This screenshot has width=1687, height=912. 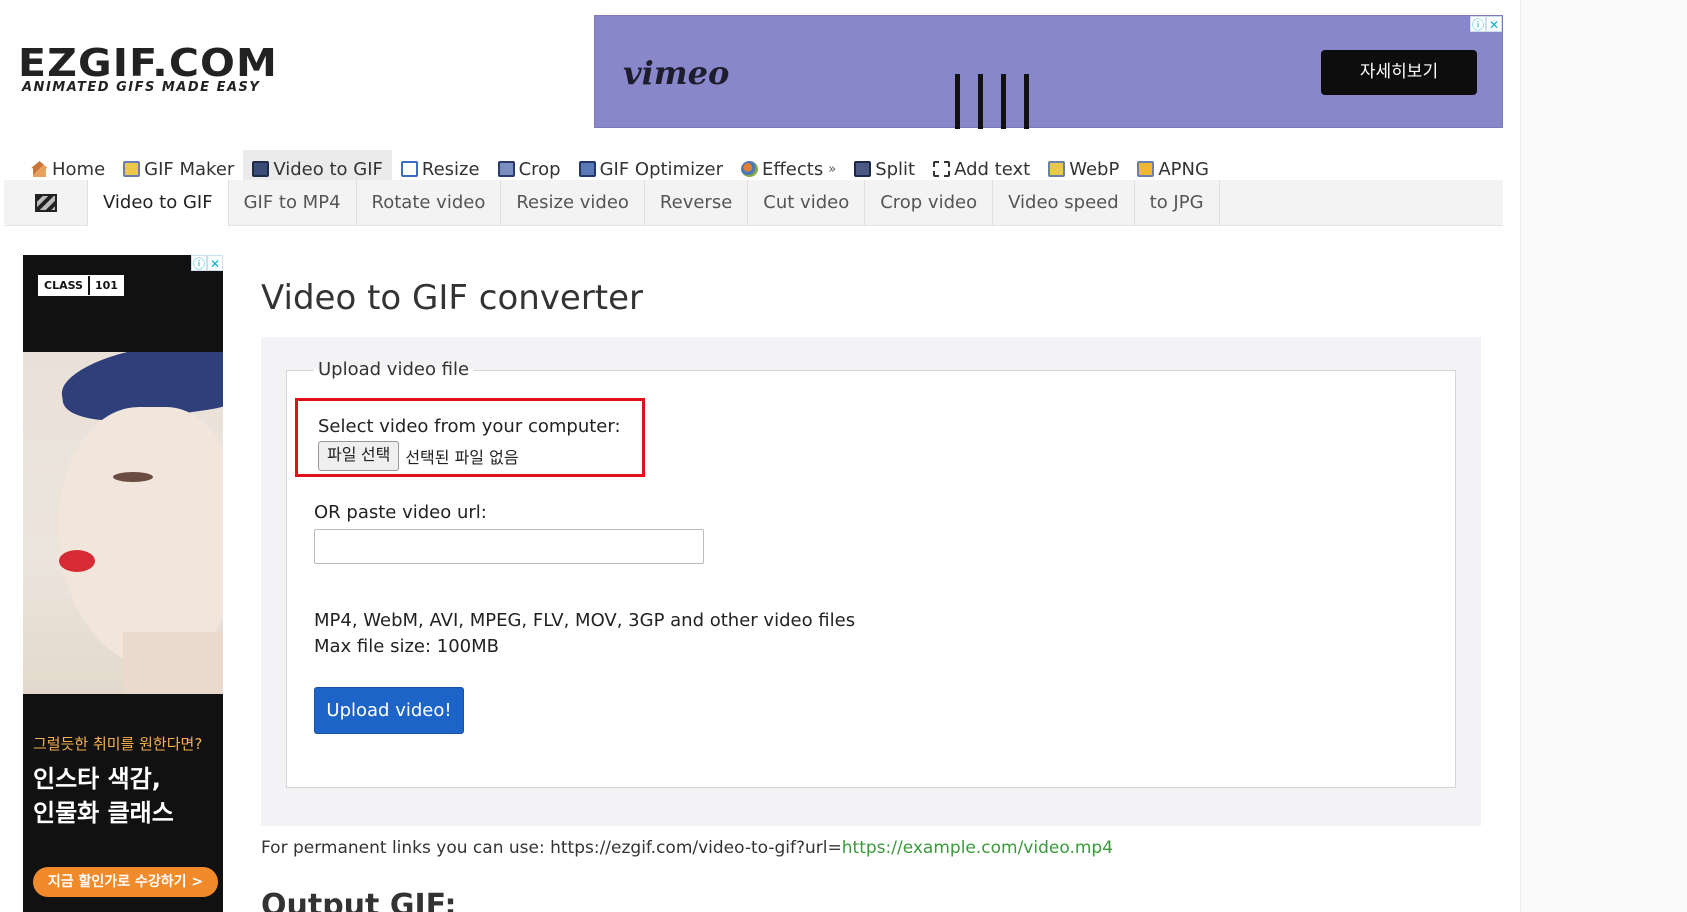 What do you see at coordinates (117, 796) in the screenshot?
I see `ad-headline: 인스타 색감, 인물화 클래스` at bounding box center [117, 796].